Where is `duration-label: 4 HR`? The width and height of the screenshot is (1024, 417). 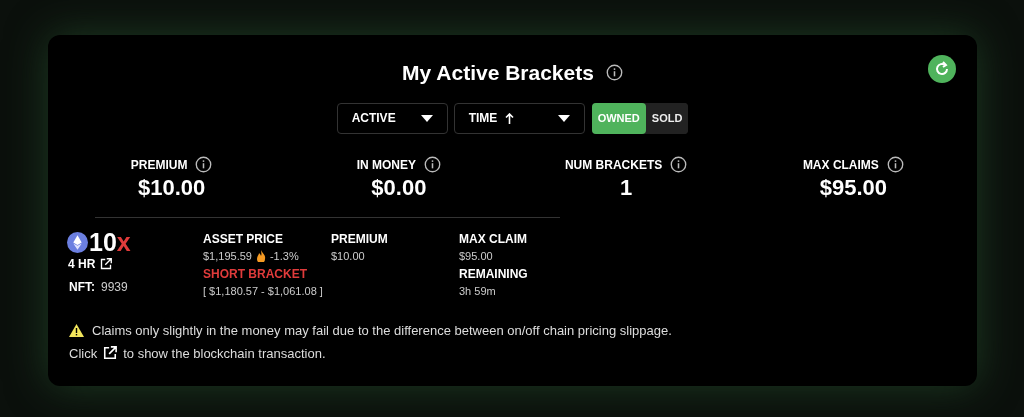 duration-label: 4 HR is located at coordinates (82, 264).